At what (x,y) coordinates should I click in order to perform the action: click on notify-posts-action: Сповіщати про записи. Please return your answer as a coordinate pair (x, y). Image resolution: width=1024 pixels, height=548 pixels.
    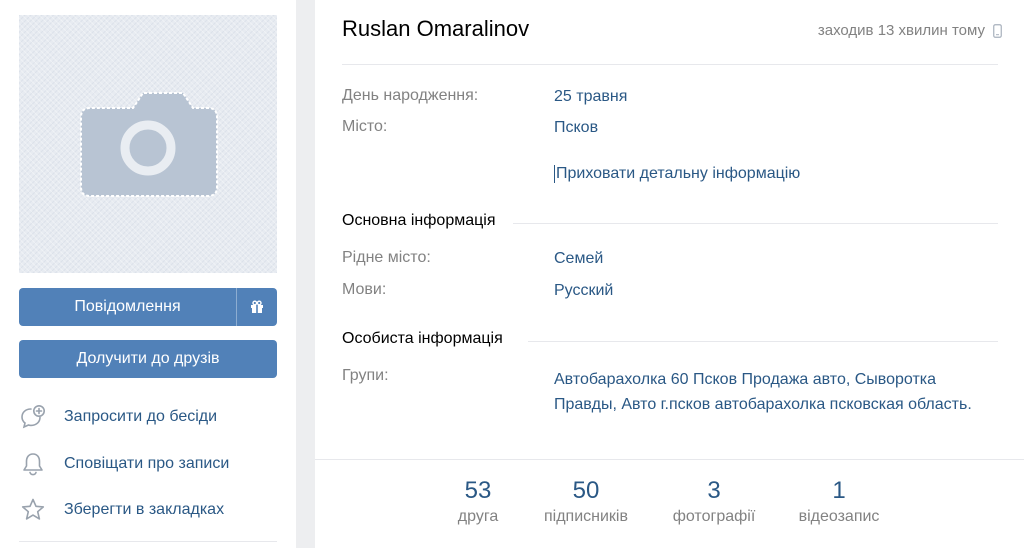
    Looking at the image, I should click on (148, 464).